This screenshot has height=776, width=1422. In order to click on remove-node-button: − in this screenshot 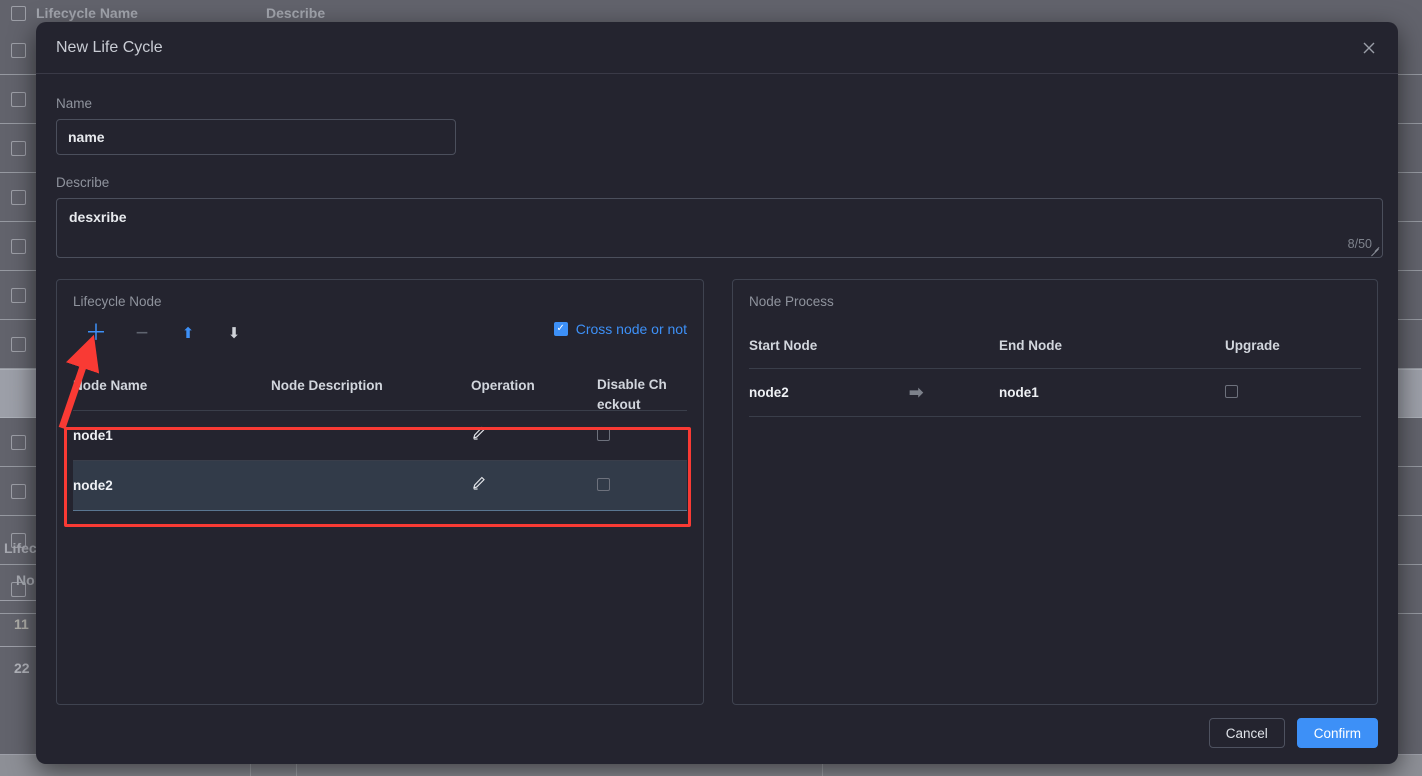, I will do `click(142, 333)`.